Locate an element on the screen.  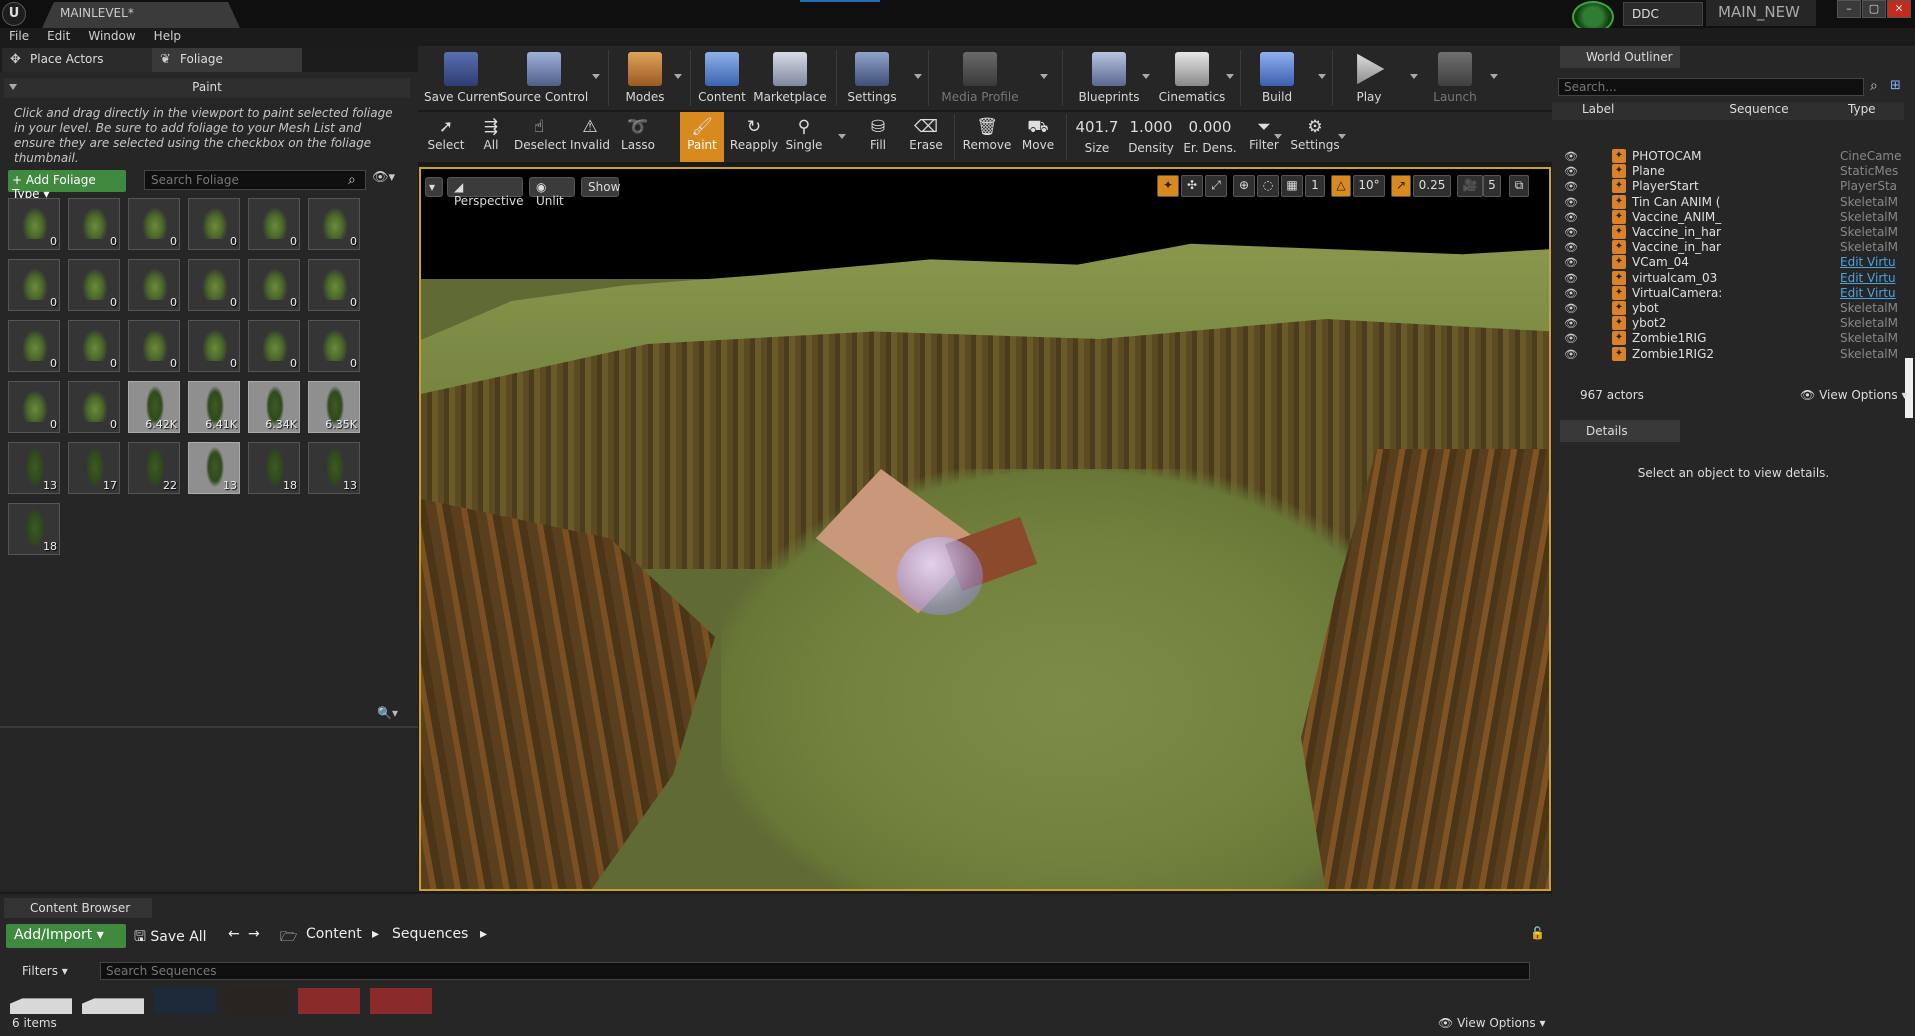
lock-icon: 🔓 is located at coordinates (1537, 933).